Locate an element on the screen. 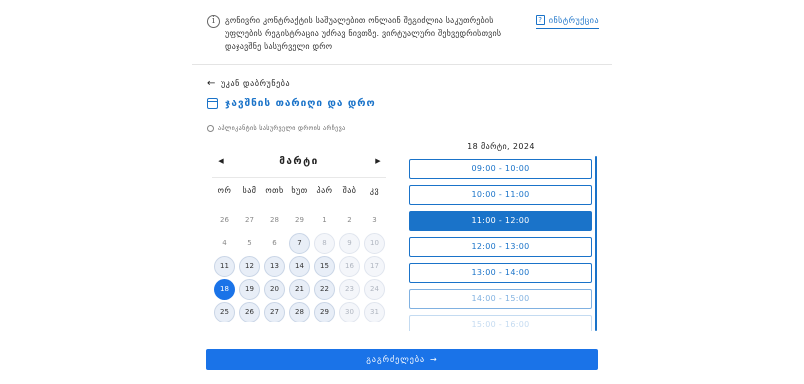 Image resolution: width=804 pixels, height=384 pixels. time-slot-selected: 11:00 - 12:00 is located at coordinates (500, 221).